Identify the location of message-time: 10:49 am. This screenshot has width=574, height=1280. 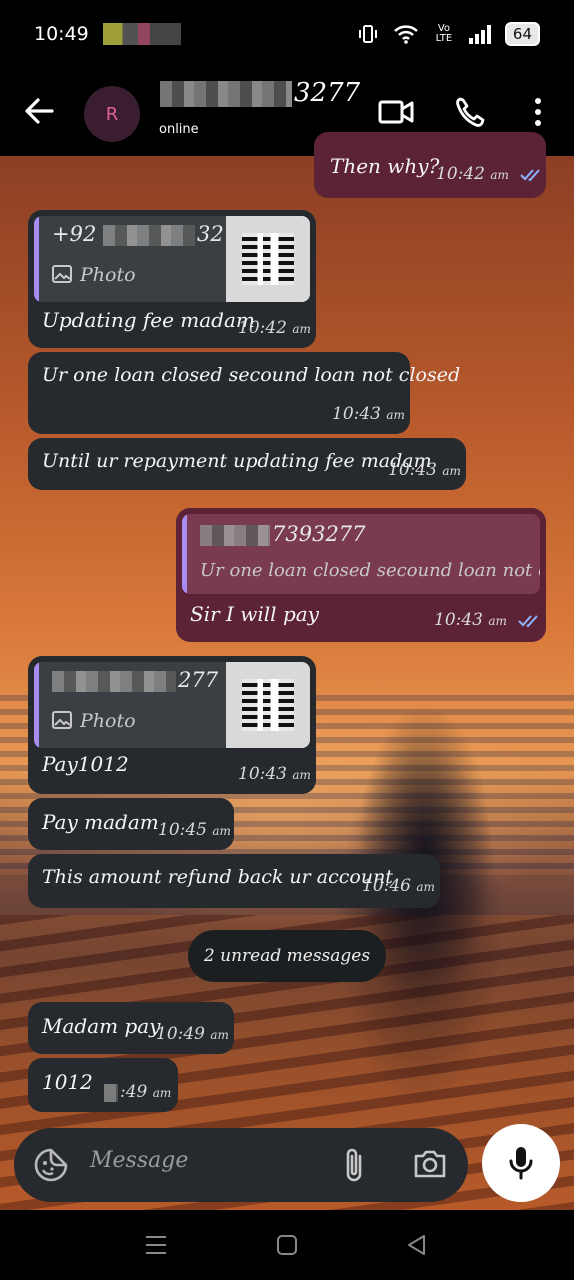
(192, 1034).